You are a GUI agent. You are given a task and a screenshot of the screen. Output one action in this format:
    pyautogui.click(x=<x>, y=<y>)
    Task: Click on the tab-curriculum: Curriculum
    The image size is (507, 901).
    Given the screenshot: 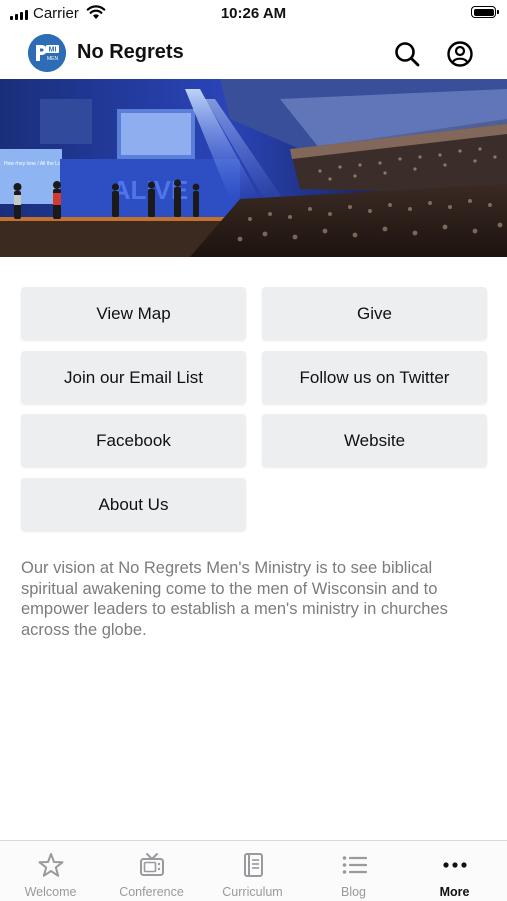 What is the action you would take?
    pyautogui.click(x=252, y=871)
    